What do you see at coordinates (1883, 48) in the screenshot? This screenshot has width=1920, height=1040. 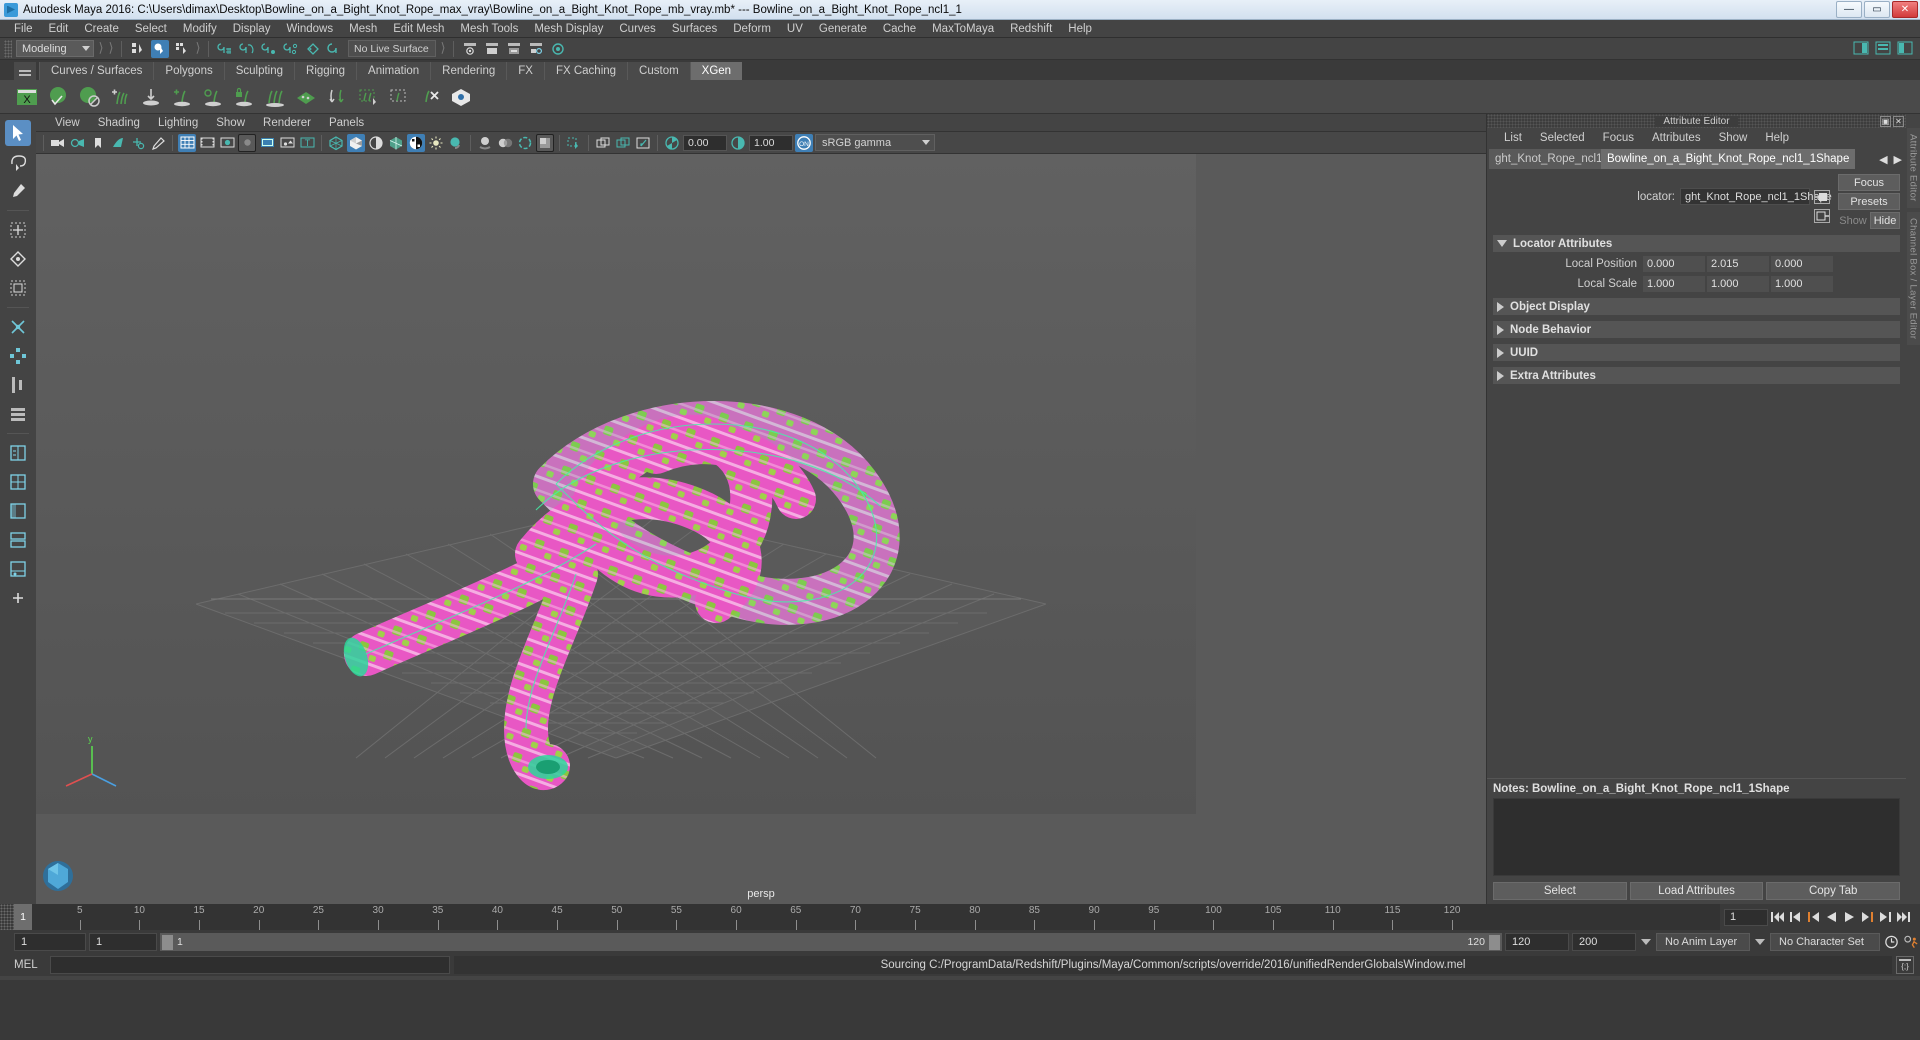 I see `channel-box-toggle-icon` at bounding box center [1883, 48].